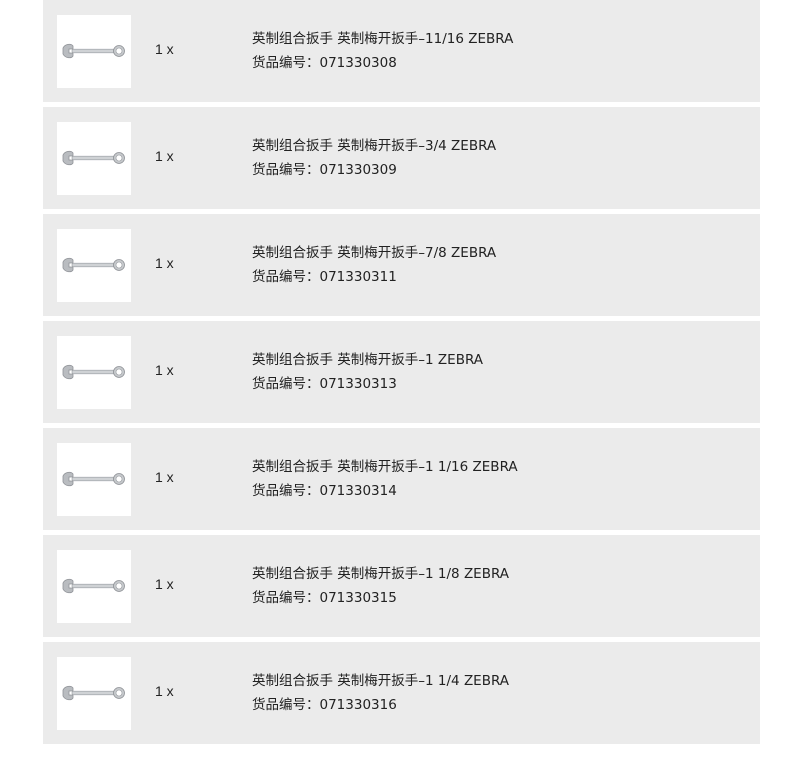 The image size is (800, 775). I want to click on product-code: 071330314, so click(358, 491).